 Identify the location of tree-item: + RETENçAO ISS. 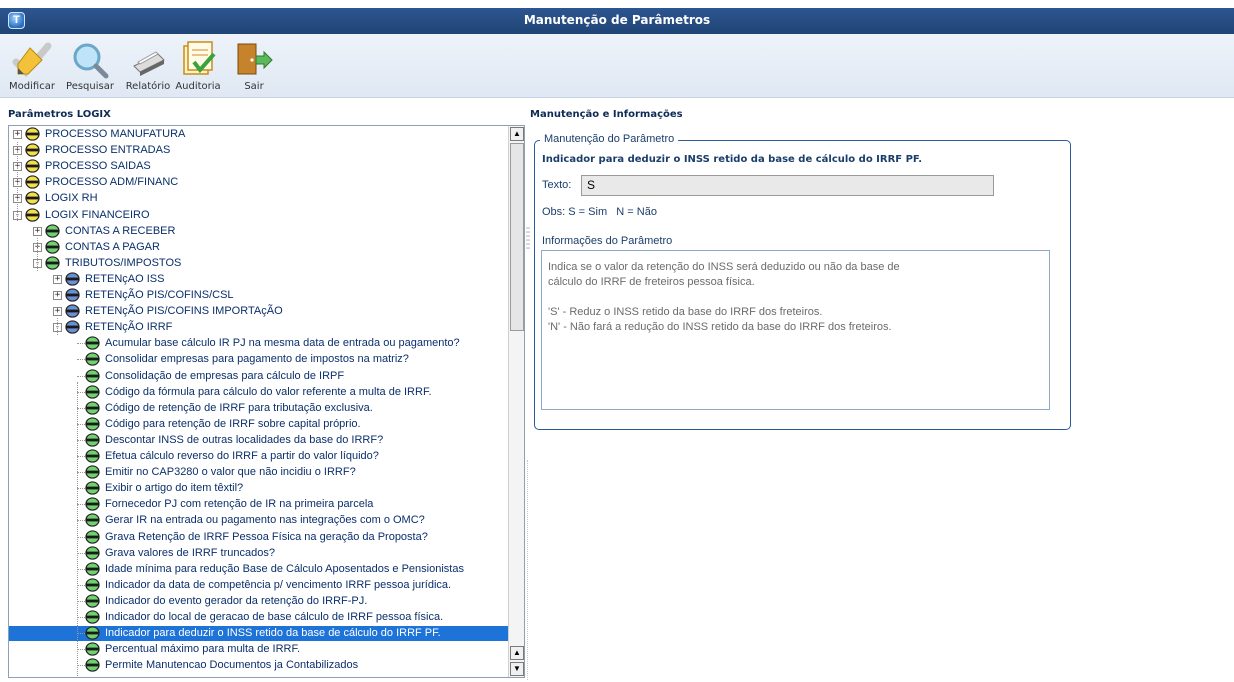
(259, 279).